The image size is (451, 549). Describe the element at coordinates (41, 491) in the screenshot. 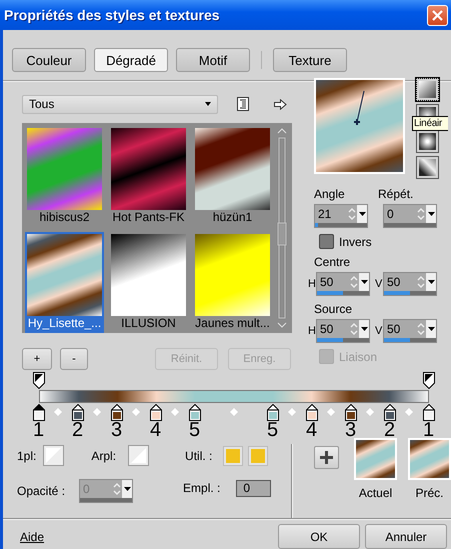

I see `field-label: Opacité :` at that location.